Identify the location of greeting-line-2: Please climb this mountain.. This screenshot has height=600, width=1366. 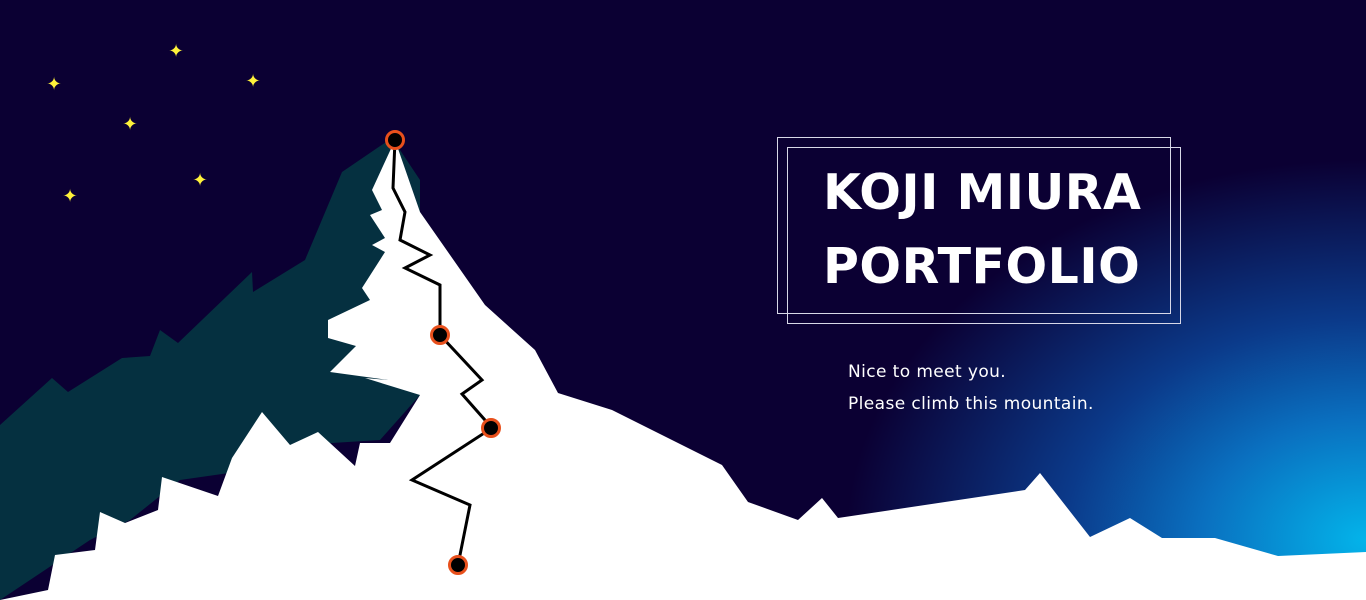
(971, 404).